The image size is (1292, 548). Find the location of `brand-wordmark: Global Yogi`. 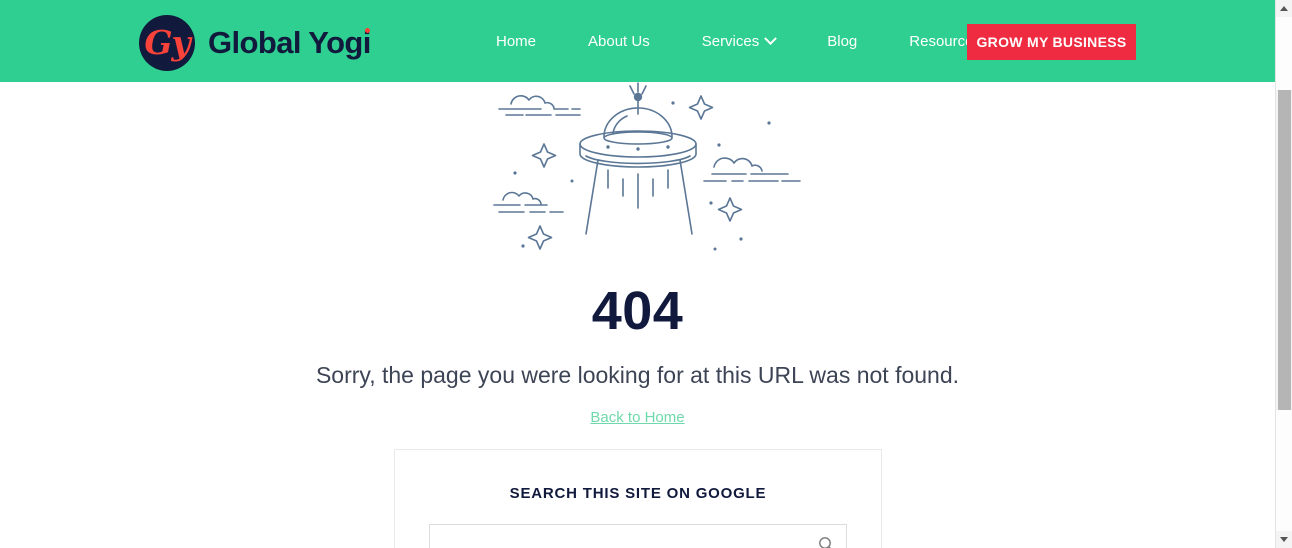

brand-wordmark: Global Yogi is located at coordinates (289, 43).